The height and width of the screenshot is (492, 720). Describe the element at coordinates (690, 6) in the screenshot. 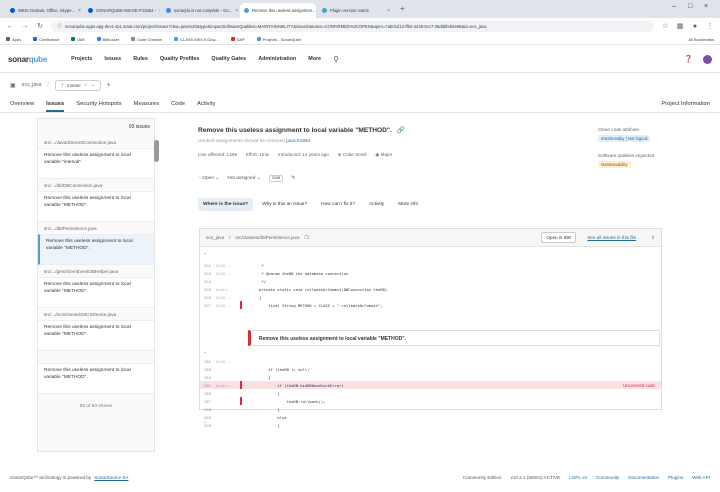

I see `maximize-icon: □` at that location.